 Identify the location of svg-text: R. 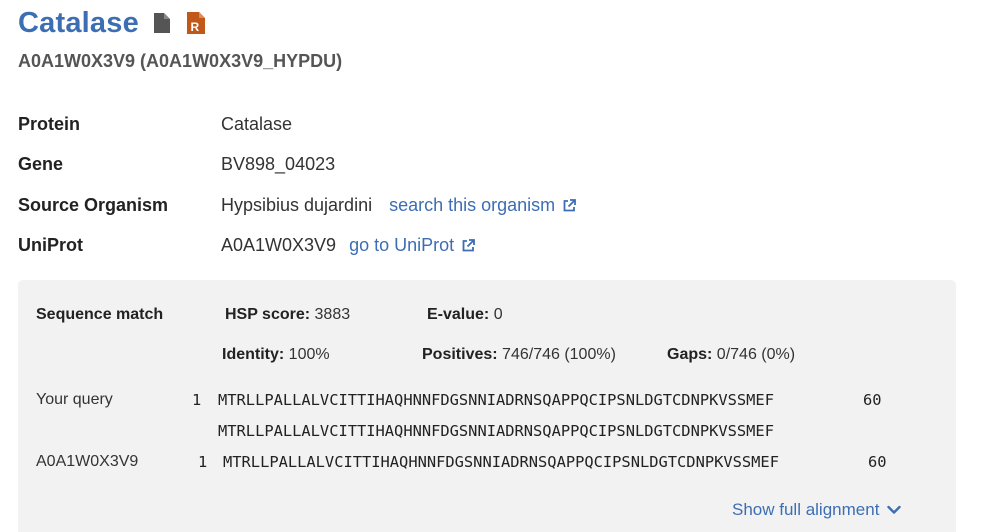
(194, 27).